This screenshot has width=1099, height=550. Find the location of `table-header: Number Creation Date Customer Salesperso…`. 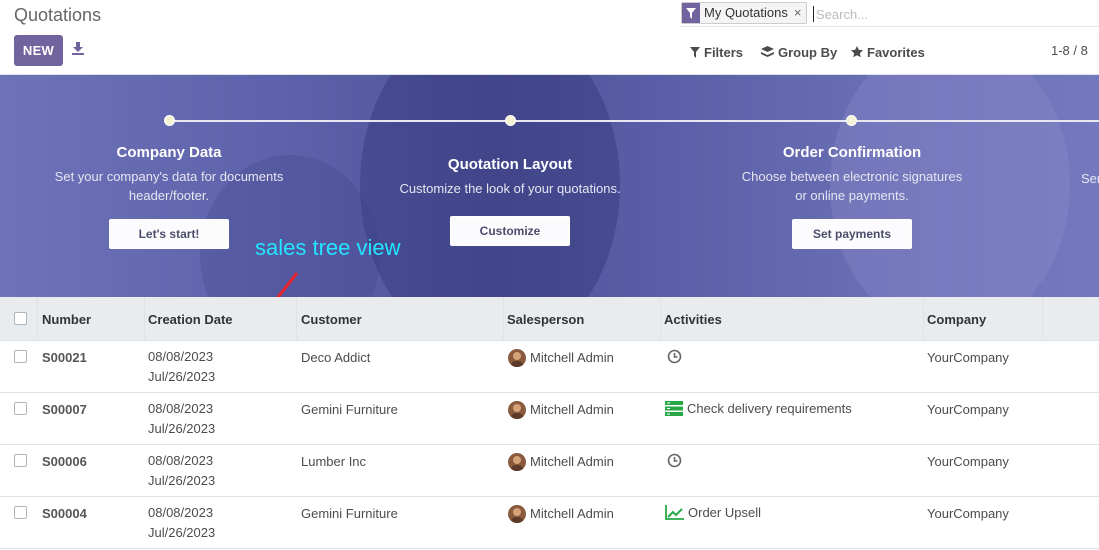

table-header: Number Creation Date Customer Salesperso… is located at coordinates (549, 319).